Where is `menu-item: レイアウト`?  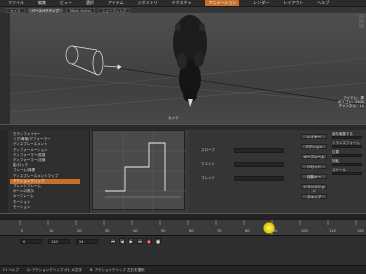
menu-item: レイアウト is located at coordinates (293, 3).